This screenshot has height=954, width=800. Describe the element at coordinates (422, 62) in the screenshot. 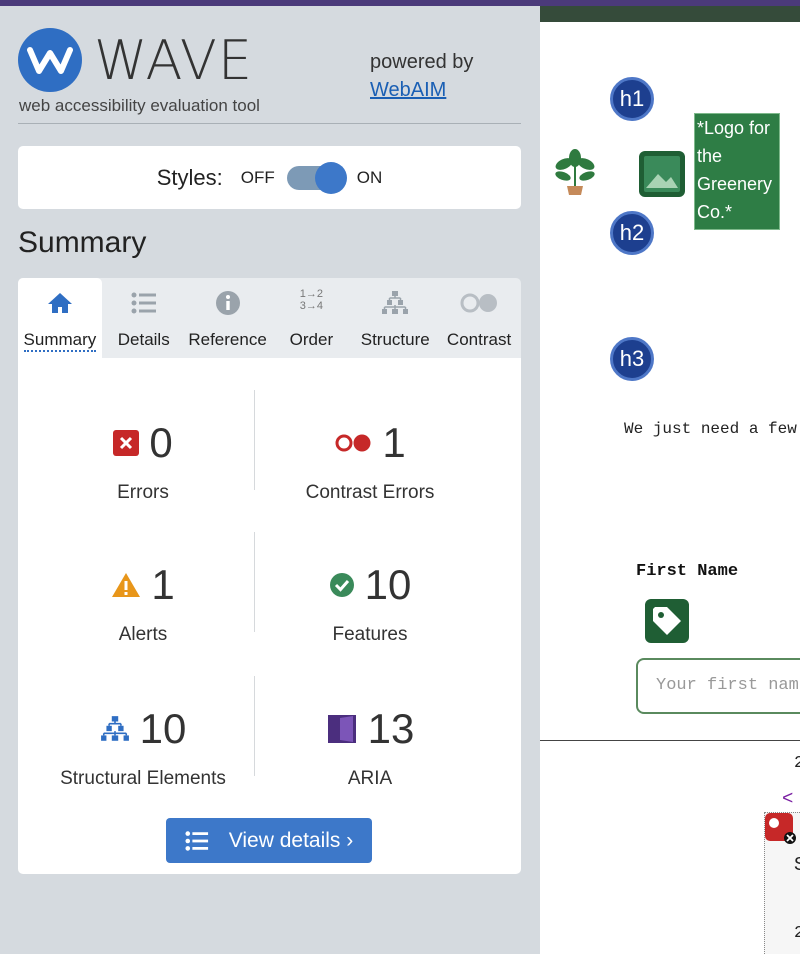

I see `powered-by-text: powered by` at that location.